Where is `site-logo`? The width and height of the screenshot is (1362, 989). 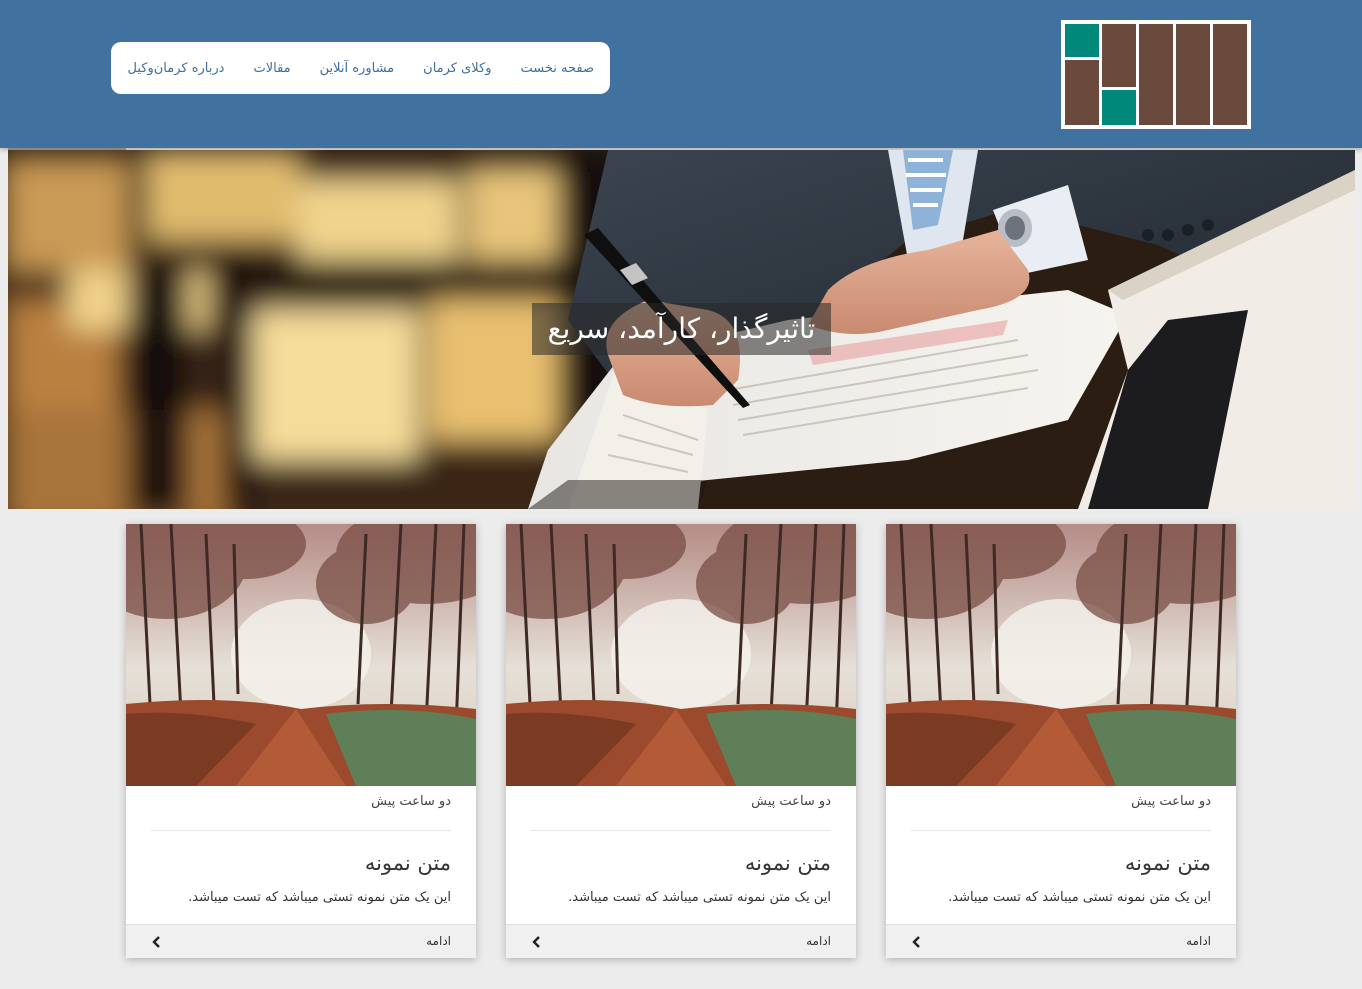
site-logo is located at coordinates (1156, 74).